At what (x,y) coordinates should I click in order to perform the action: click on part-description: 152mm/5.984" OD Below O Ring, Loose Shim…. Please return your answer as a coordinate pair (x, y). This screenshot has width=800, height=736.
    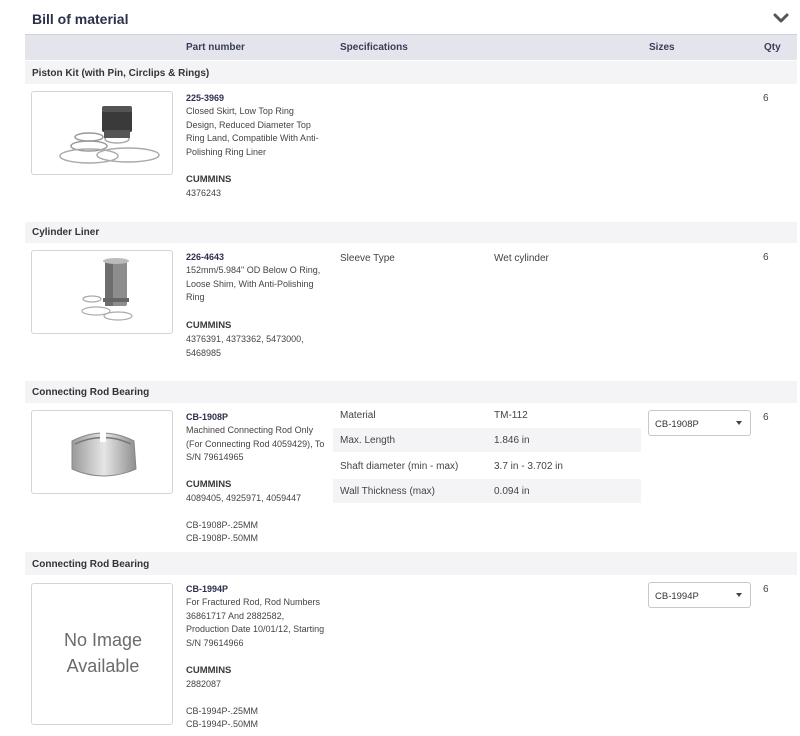
    Looking at the image, I should click on (253, 283).